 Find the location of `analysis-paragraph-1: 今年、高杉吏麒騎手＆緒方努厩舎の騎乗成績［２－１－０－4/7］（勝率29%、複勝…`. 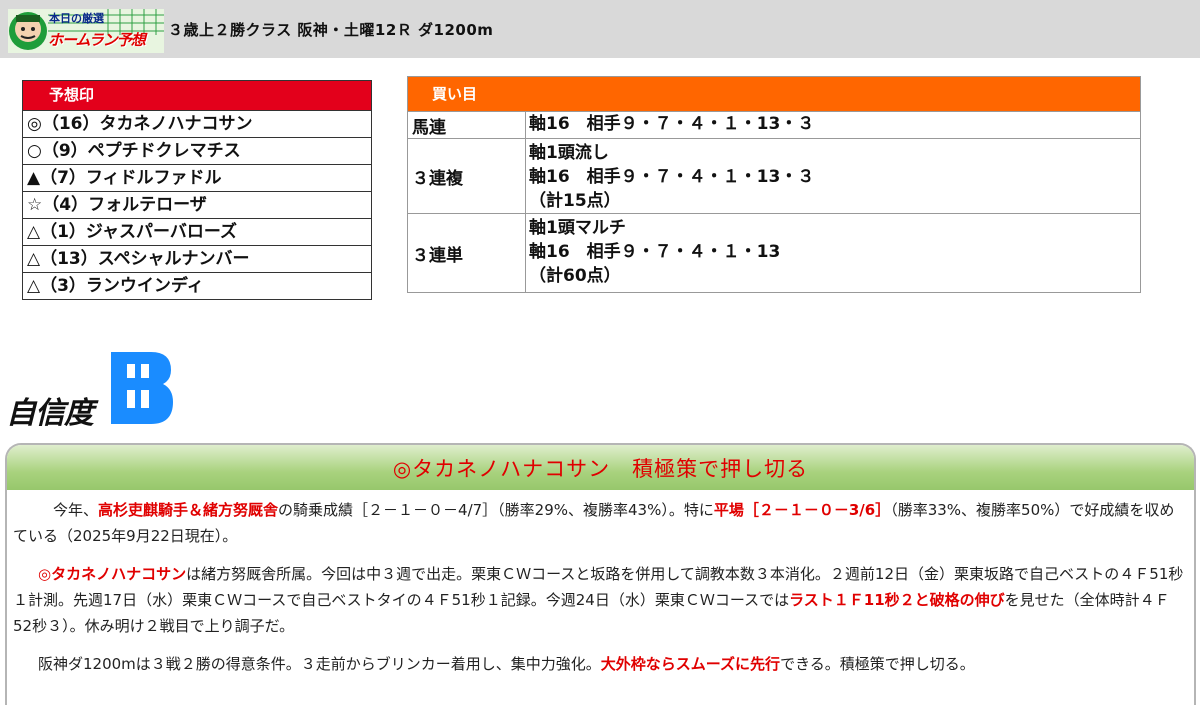

analysis-paragraph-1: 今年、高杉吏麒騎手＆緒方努厩舎の騎乗成績［２－１－０－4/7］（勝率29%、複勝… is located at coordinates (600, 523).